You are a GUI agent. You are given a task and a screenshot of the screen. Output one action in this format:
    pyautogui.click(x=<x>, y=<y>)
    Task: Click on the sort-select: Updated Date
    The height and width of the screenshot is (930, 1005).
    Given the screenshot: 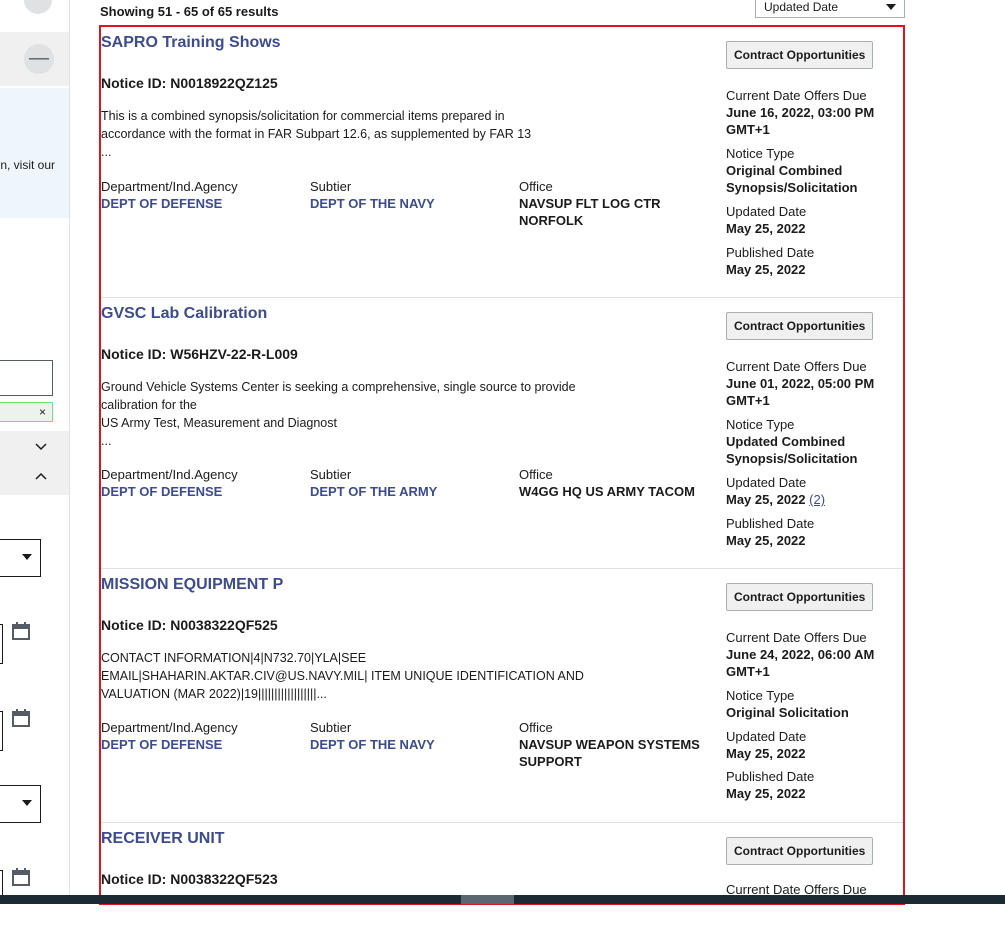 What is the action you would take?
    pyautogui.click(x=830, y=9)
    